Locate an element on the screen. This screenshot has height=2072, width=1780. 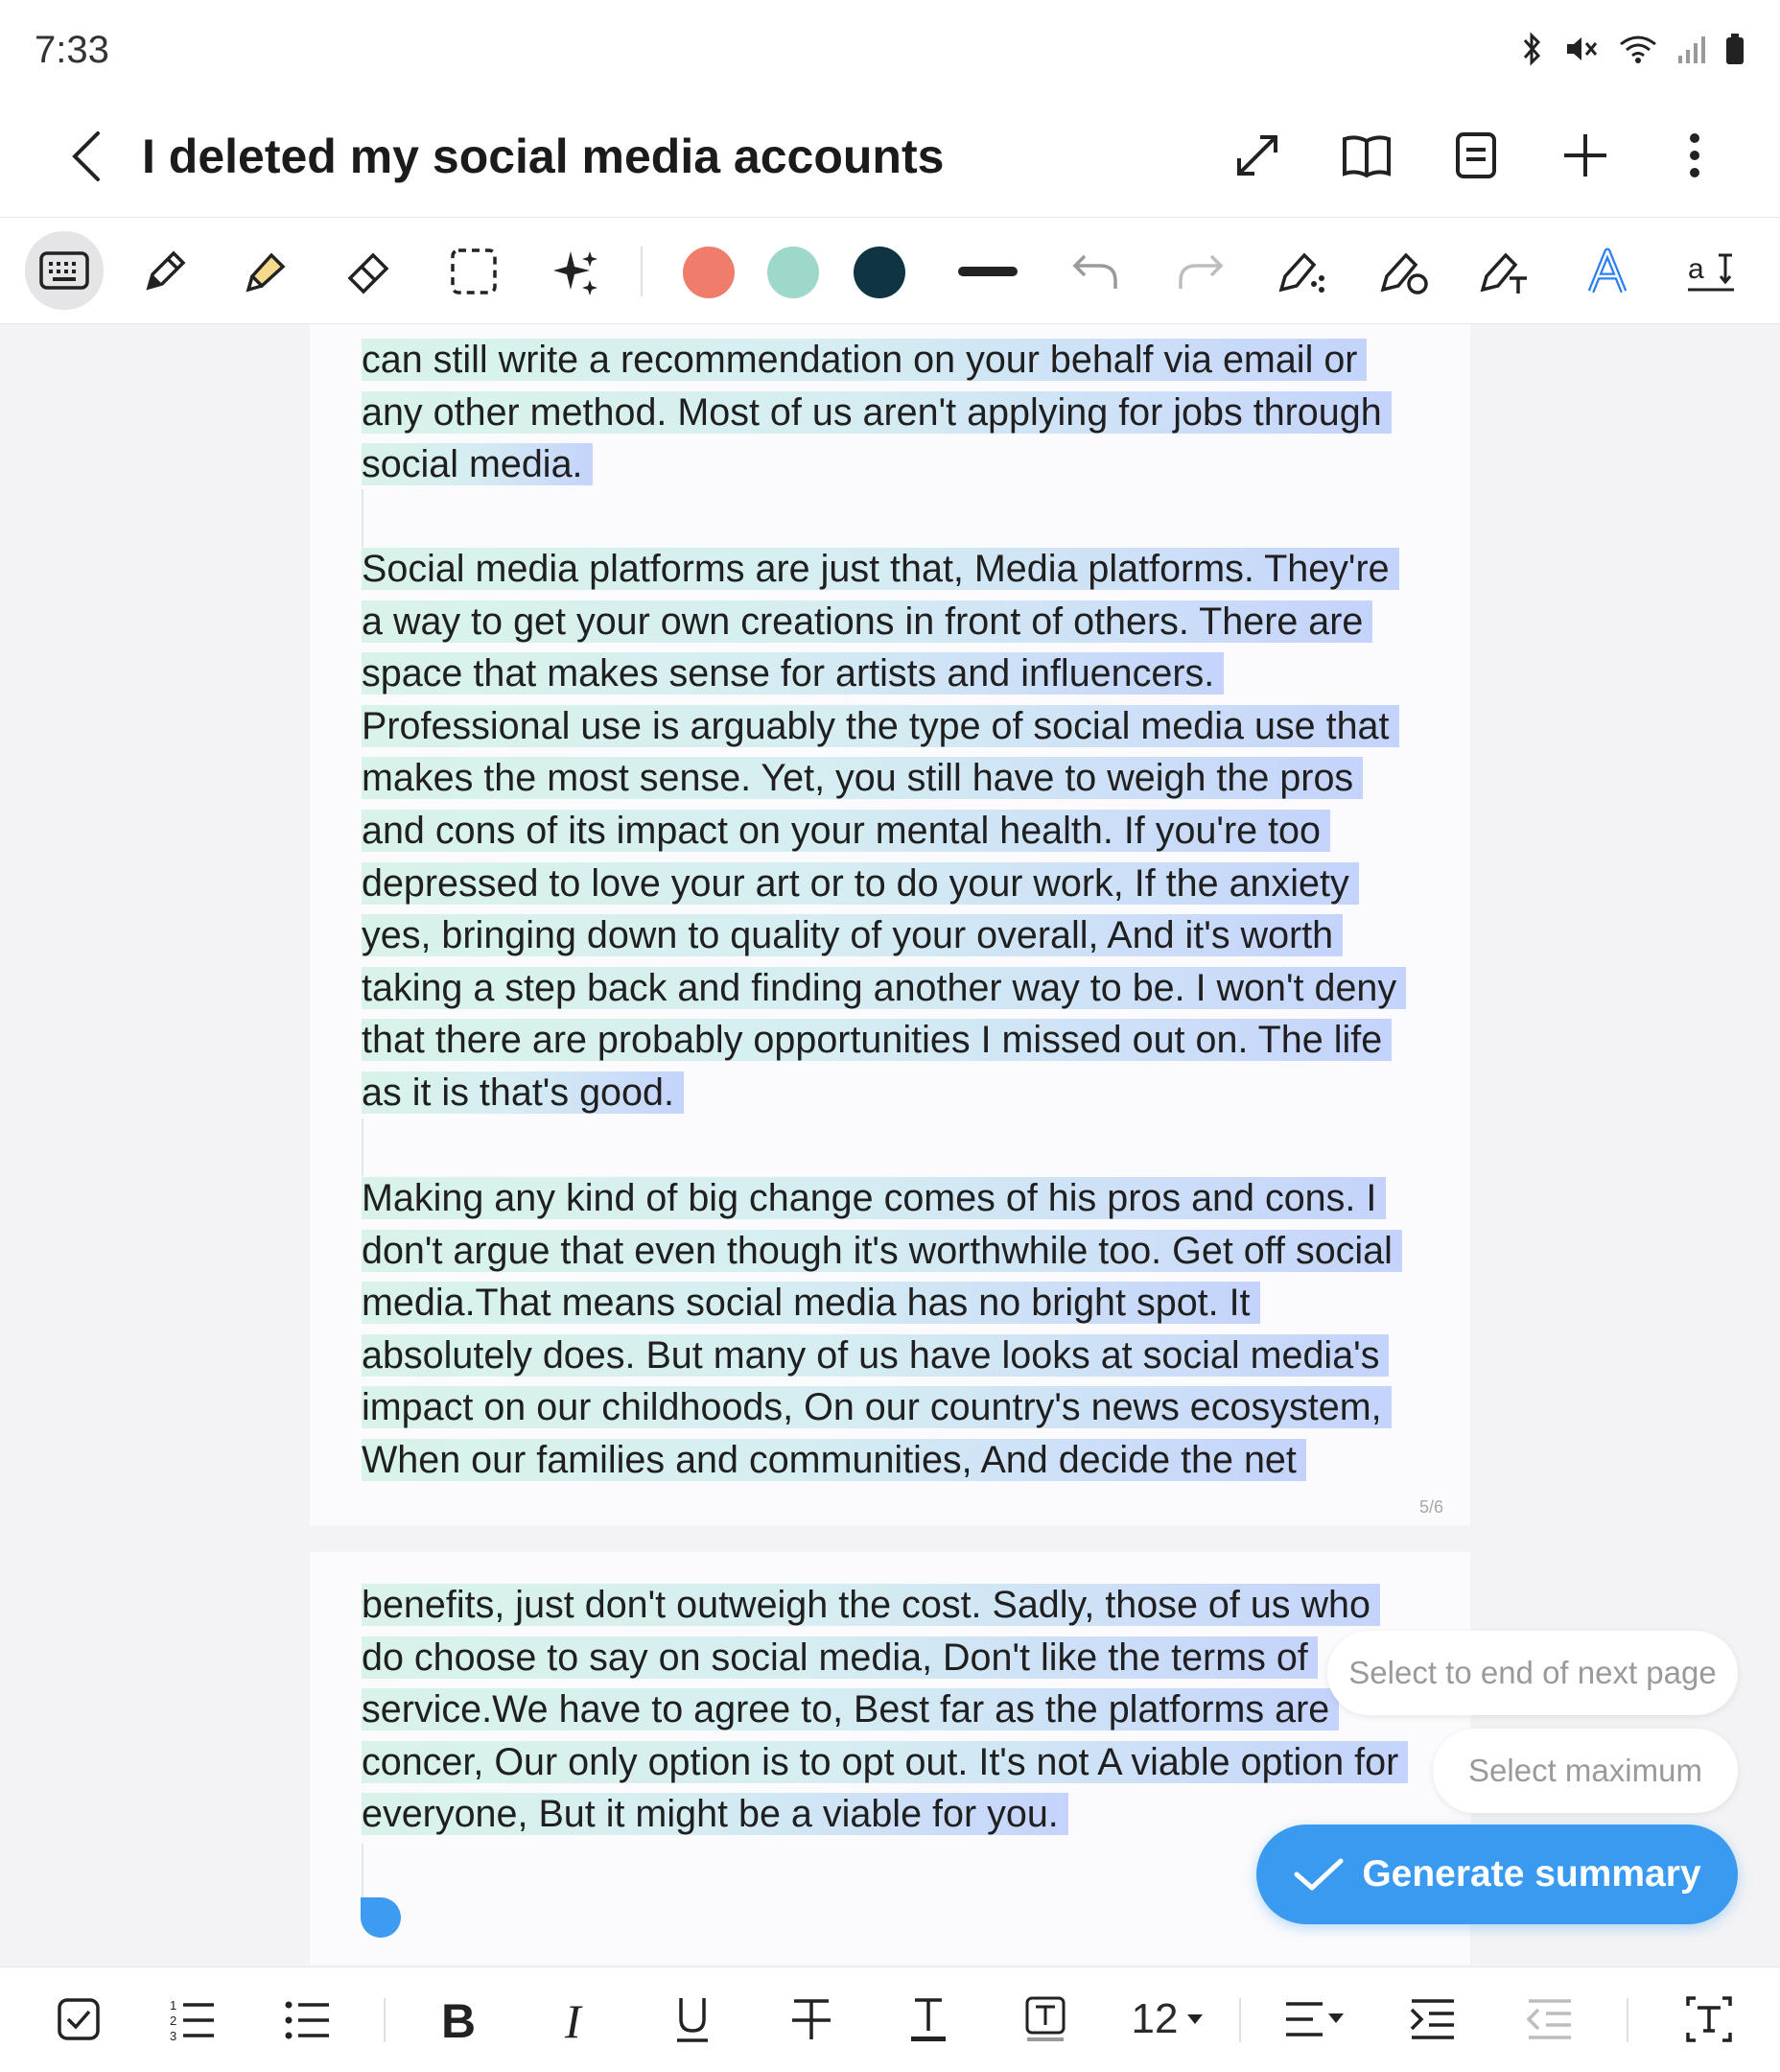
generate-summary-button: Generate summary is located at coordinates (1497, 1874).